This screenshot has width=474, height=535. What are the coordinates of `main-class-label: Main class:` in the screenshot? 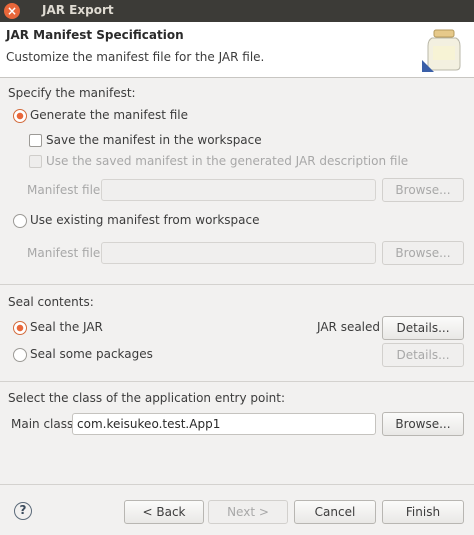 It's located at (44, 424).